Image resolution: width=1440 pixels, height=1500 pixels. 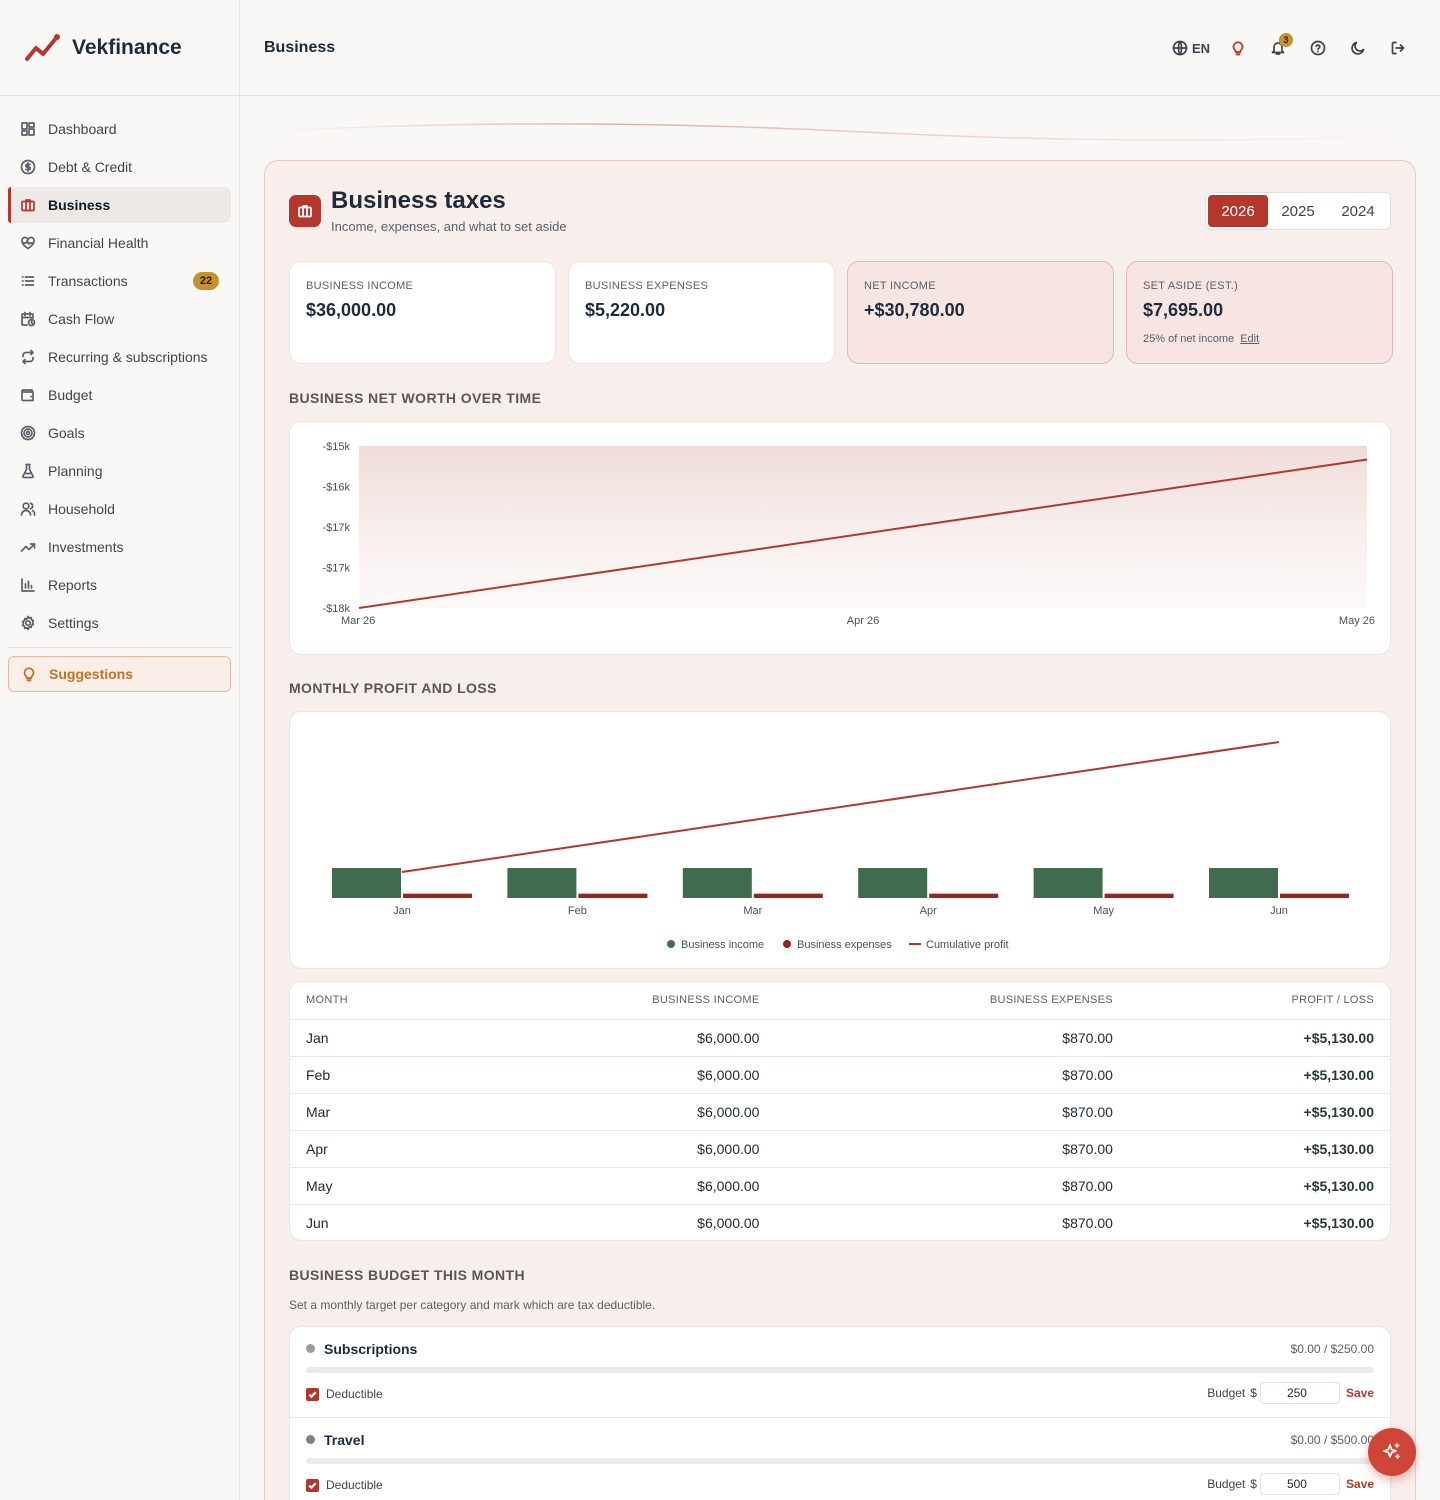 I want to click on page-title: Business, so click(x=300, y=47).